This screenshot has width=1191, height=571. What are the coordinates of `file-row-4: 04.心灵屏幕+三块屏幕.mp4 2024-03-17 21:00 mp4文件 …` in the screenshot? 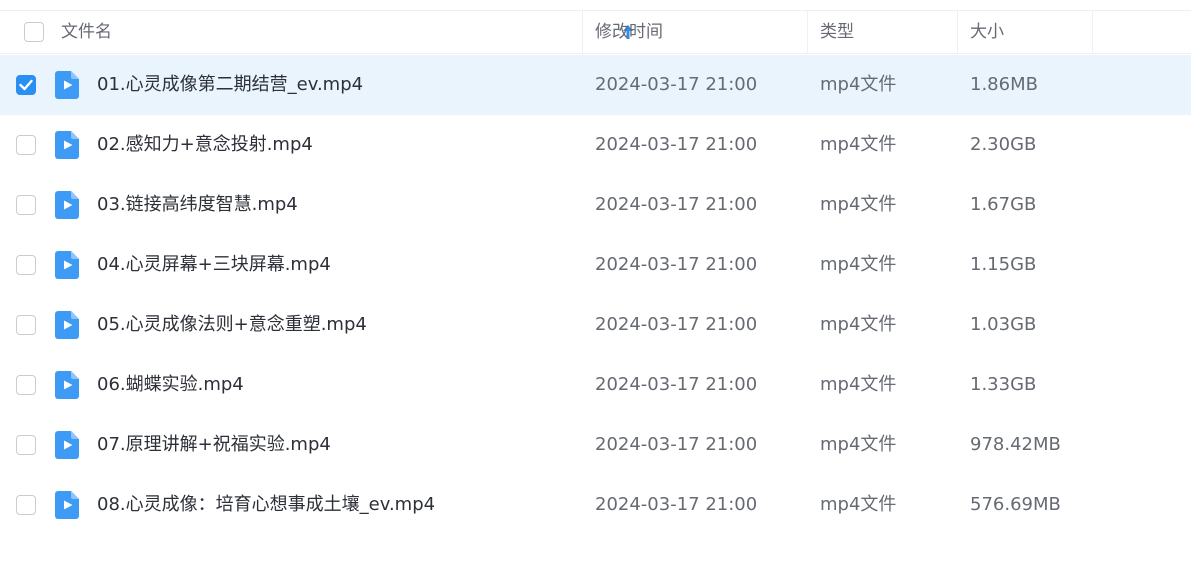 It's located at (595, 265).